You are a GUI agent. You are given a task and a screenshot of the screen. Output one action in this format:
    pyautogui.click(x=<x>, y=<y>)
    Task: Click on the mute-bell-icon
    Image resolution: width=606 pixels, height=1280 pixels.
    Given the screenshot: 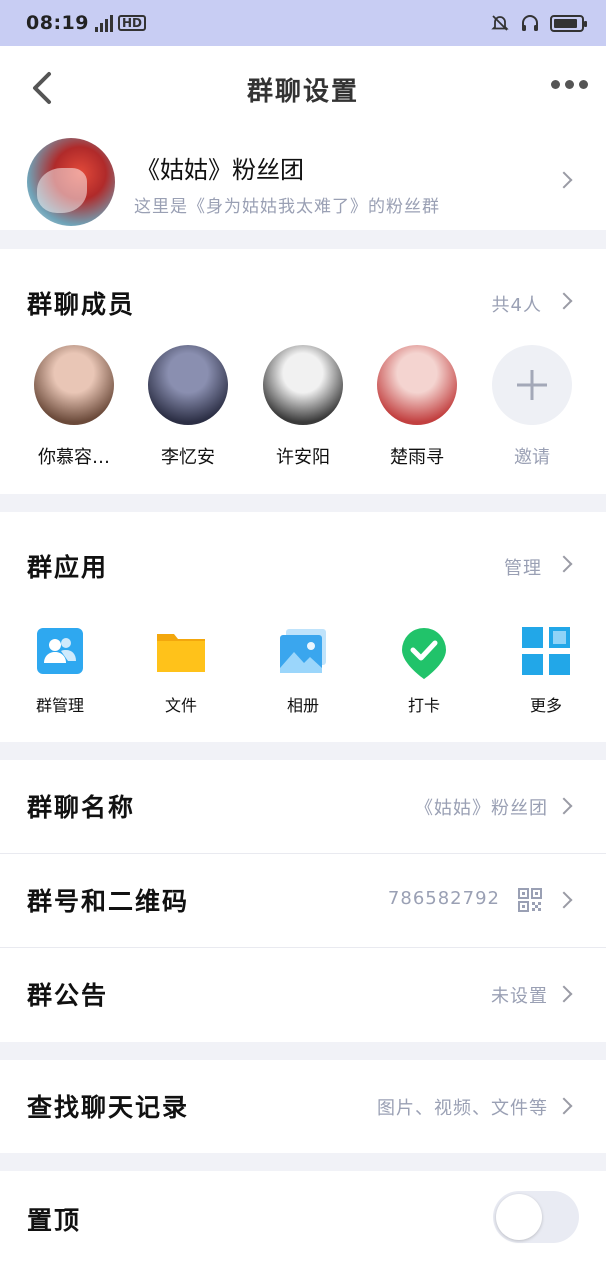 What is the action you would take?
    pyautogui.click(x=500, y=23)
    